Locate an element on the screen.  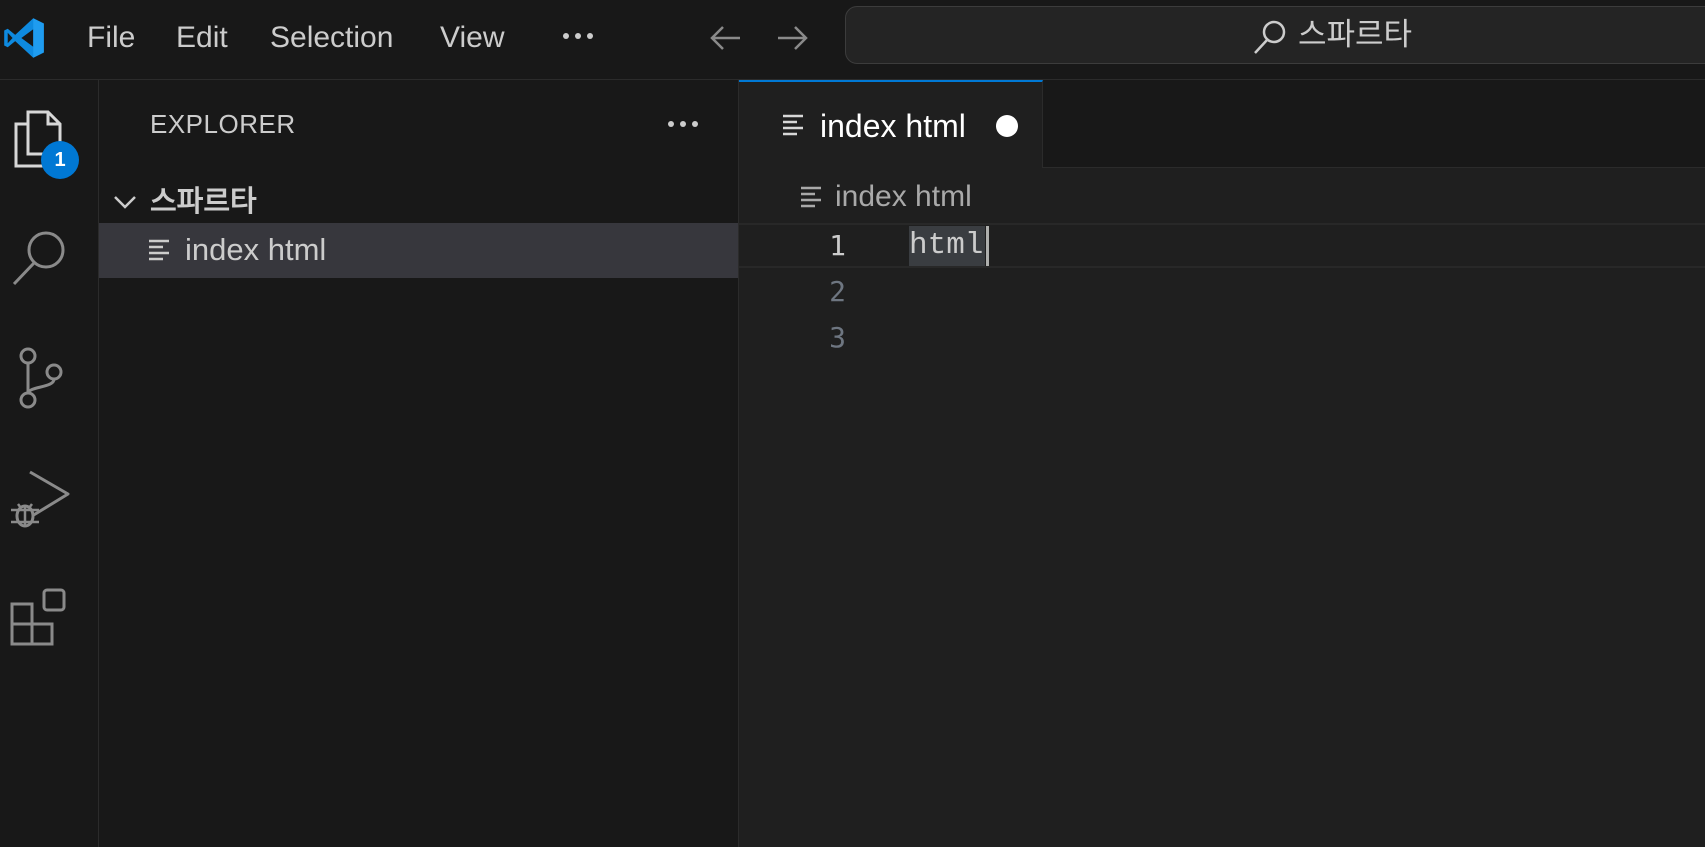
explorer-badge: 1 is located at coordinates (60, 160).